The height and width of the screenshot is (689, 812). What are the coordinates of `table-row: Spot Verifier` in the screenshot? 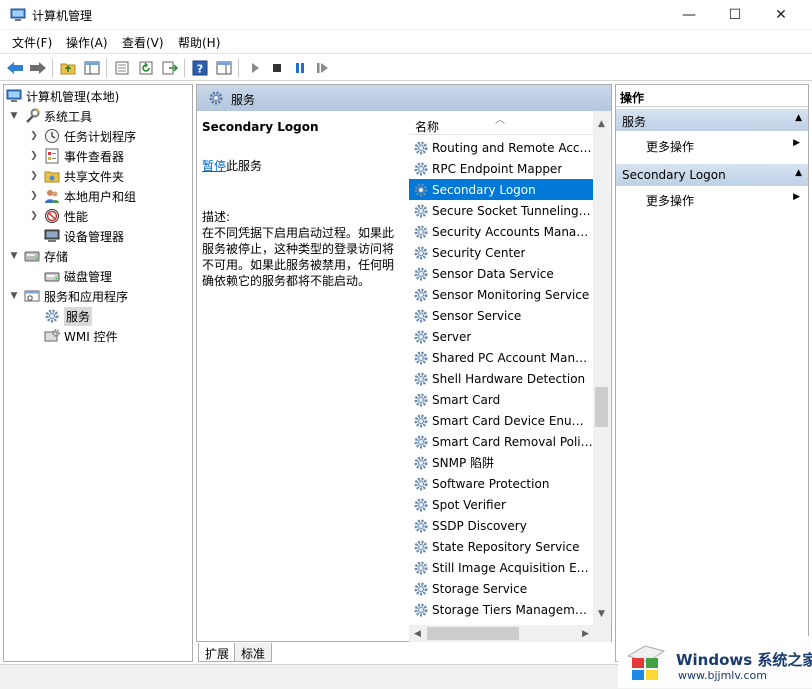 It's located at (501, 504).